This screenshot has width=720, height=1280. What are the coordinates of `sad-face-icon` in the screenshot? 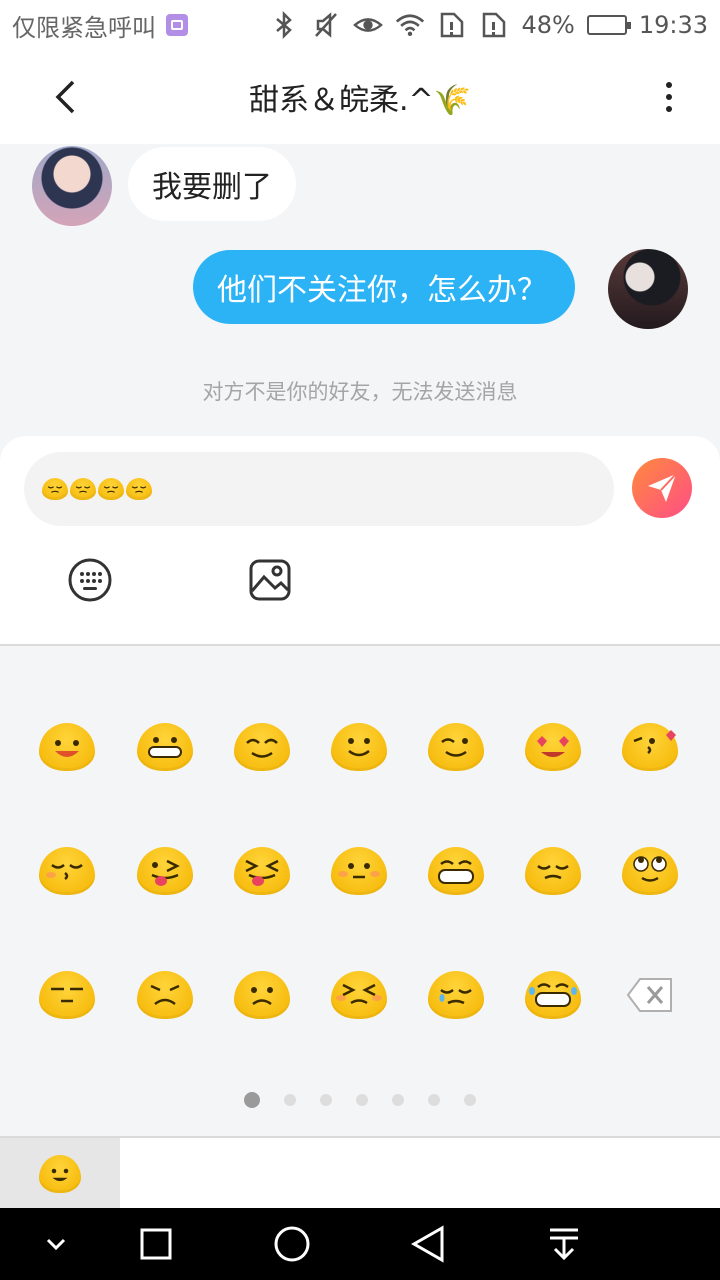 It's located at (262, 995).